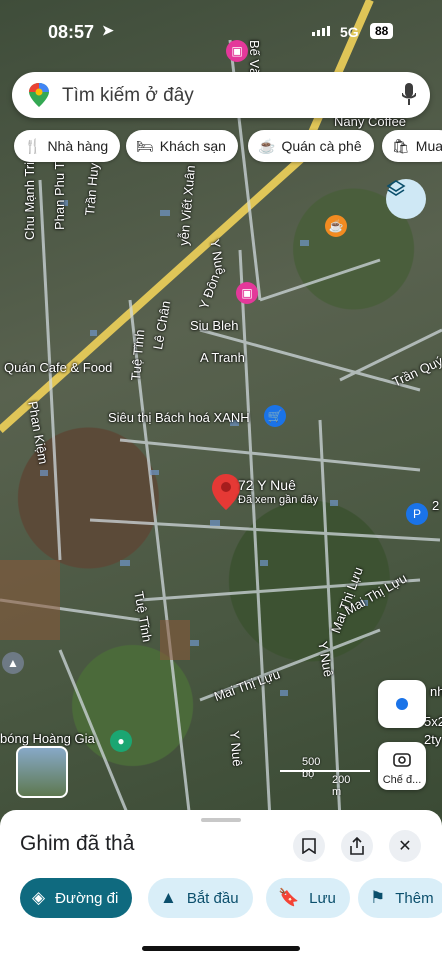 This screenshot has height=960, width=442. I want to click on search-bar: Tìm kiếm ở đây, so click(221, 95).